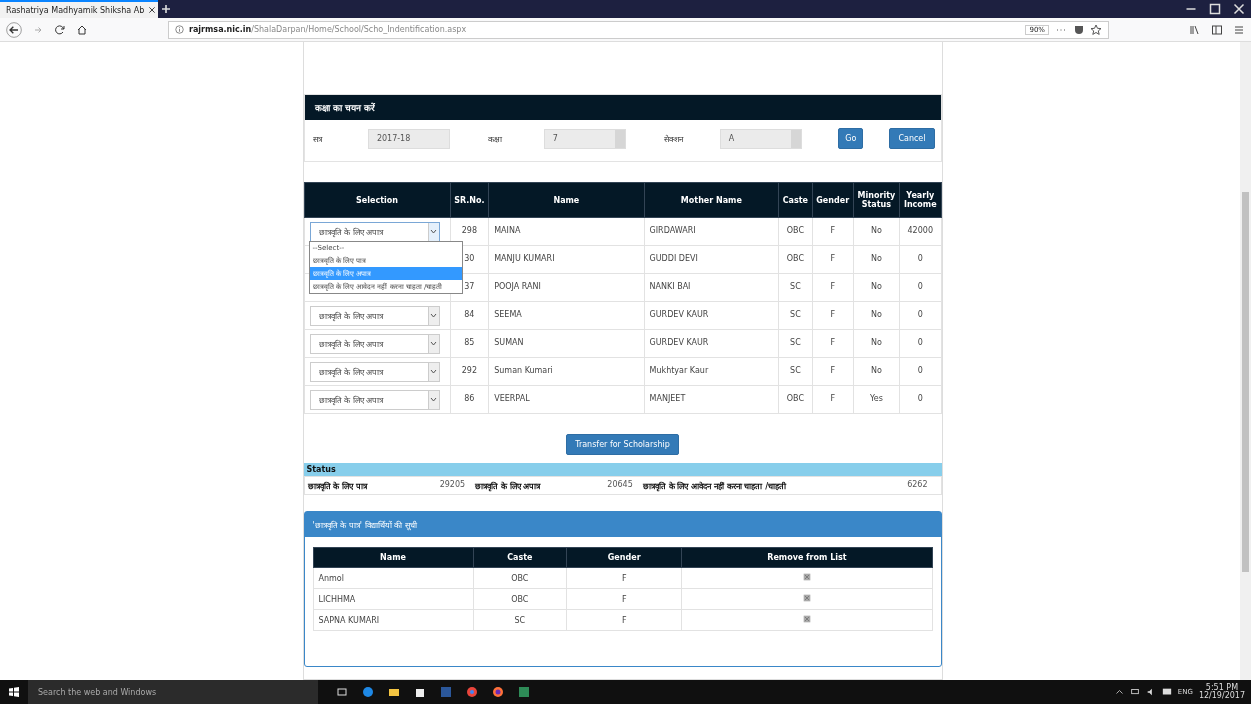 This screenshot has height=704, width=1251. What do you see at coordinates (498, 692) in the screenshot?
I see `firefox-icon` at bounding box center [498, 692].